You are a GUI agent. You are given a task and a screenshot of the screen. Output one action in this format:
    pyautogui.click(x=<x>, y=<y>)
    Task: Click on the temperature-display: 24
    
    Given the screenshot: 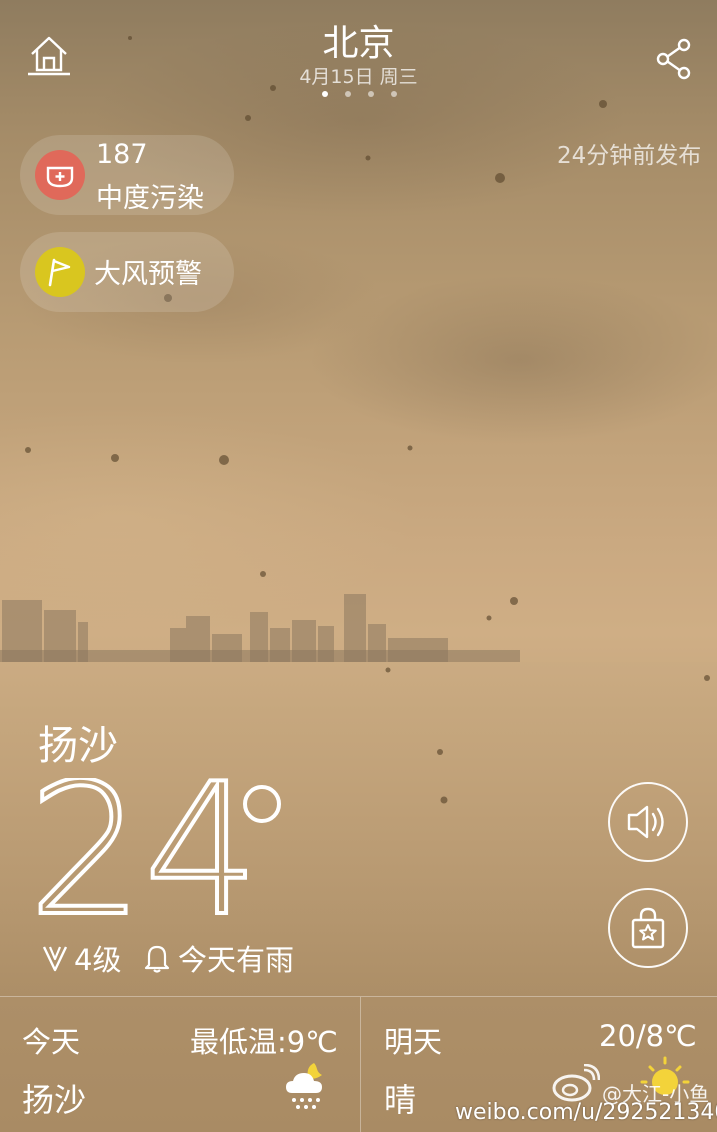 What is the action you would take?
    pyautogui.click(x=154, y=850)
    